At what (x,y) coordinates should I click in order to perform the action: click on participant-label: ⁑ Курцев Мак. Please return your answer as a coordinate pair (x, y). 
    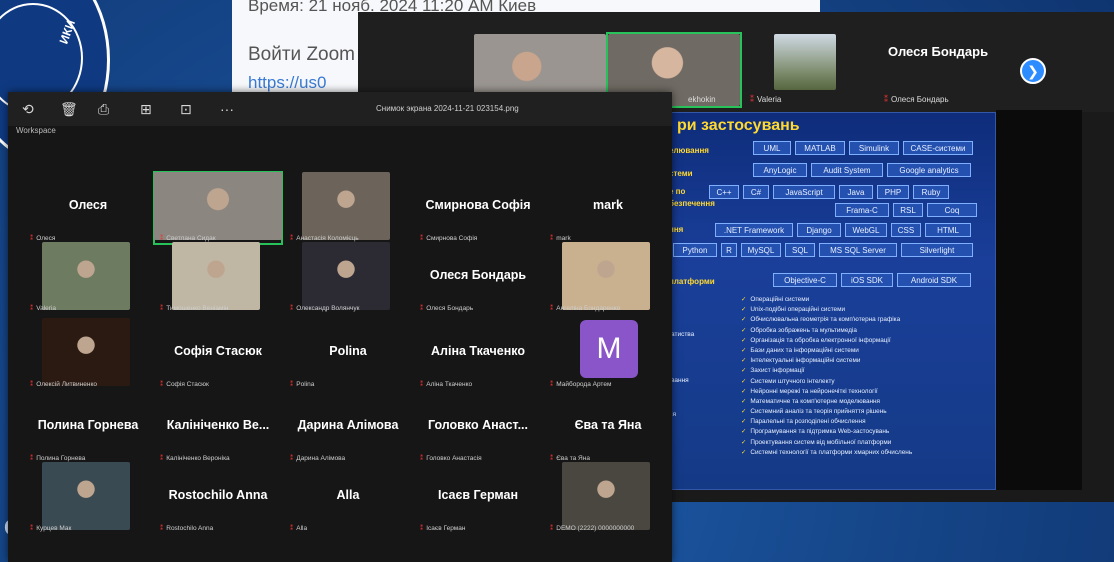
    Looking at the image, I should click on (50, 528).